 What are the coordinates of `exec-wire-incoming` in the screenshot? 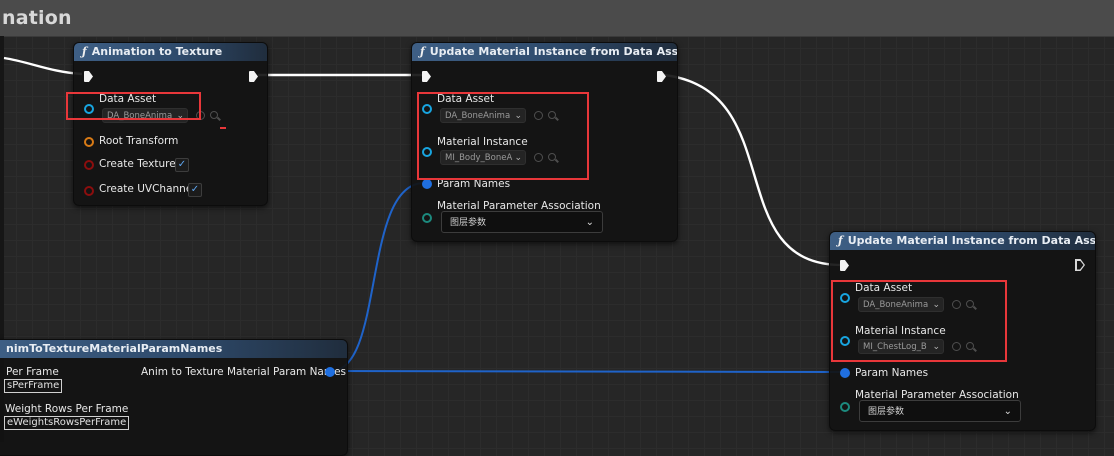 It's located at (43, 66).